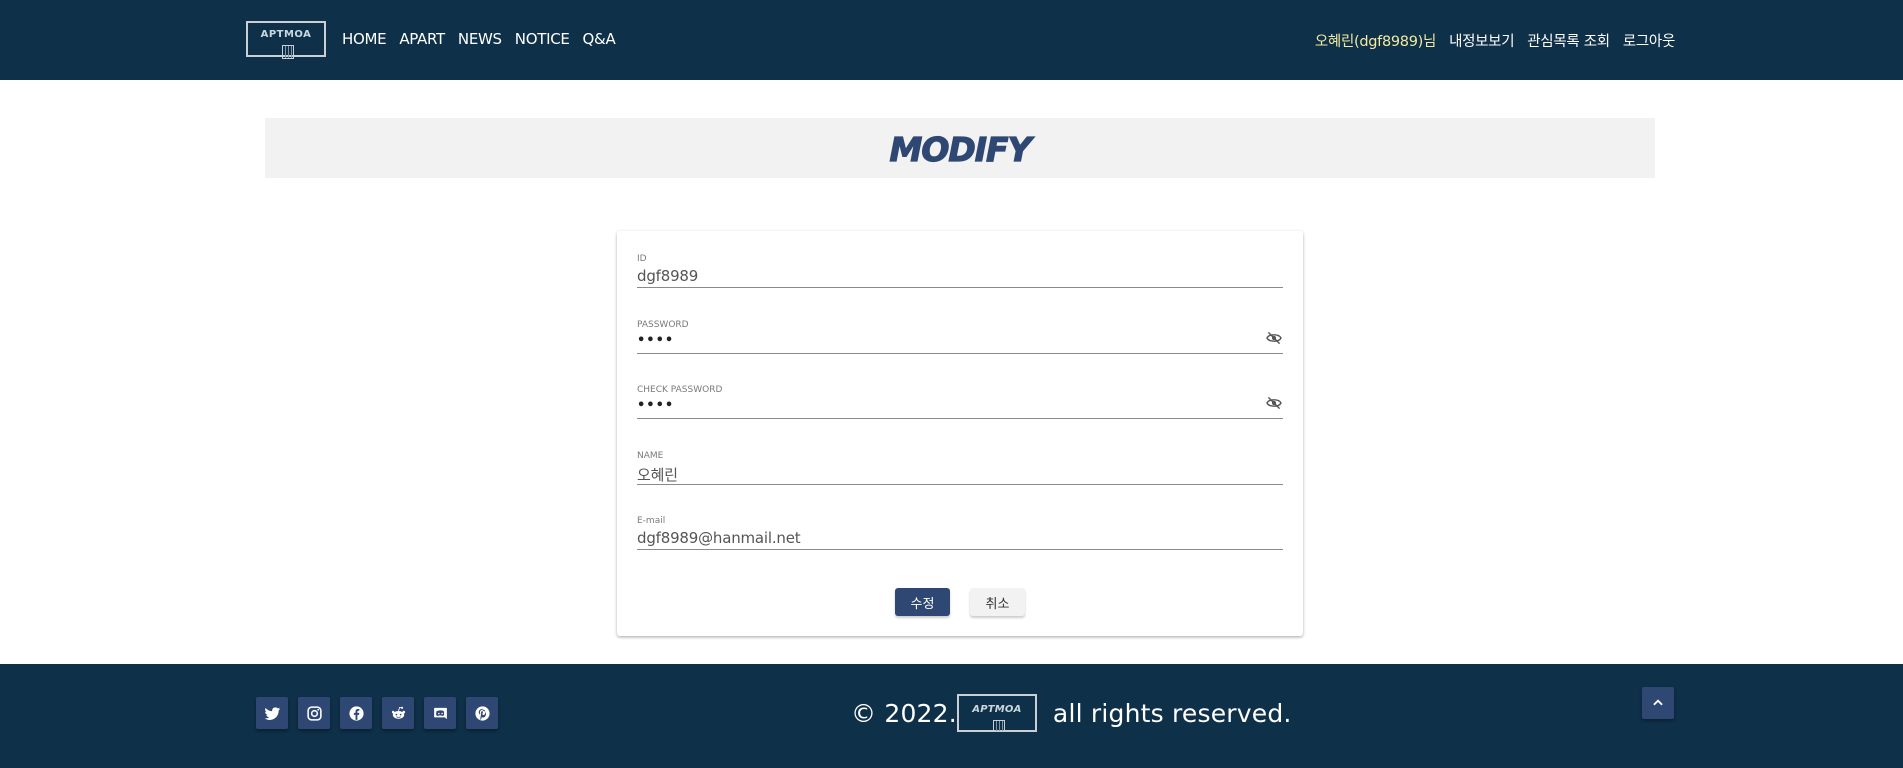  I want to click on social-links, so click(377, 713).